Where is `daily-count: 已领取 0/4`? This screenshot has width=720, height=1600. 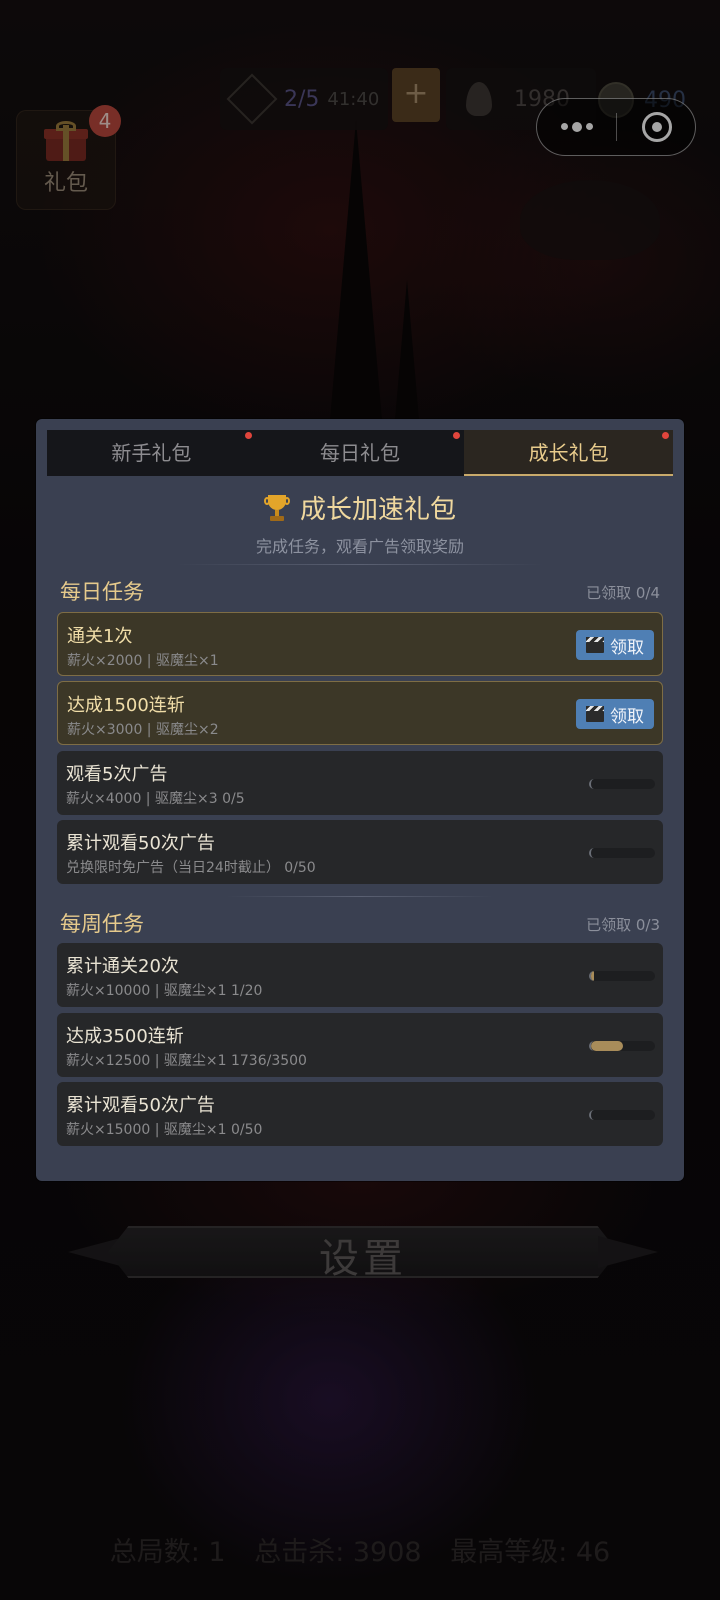
daily-count: 已领取 0/4 is located at coordinates (623, 593).